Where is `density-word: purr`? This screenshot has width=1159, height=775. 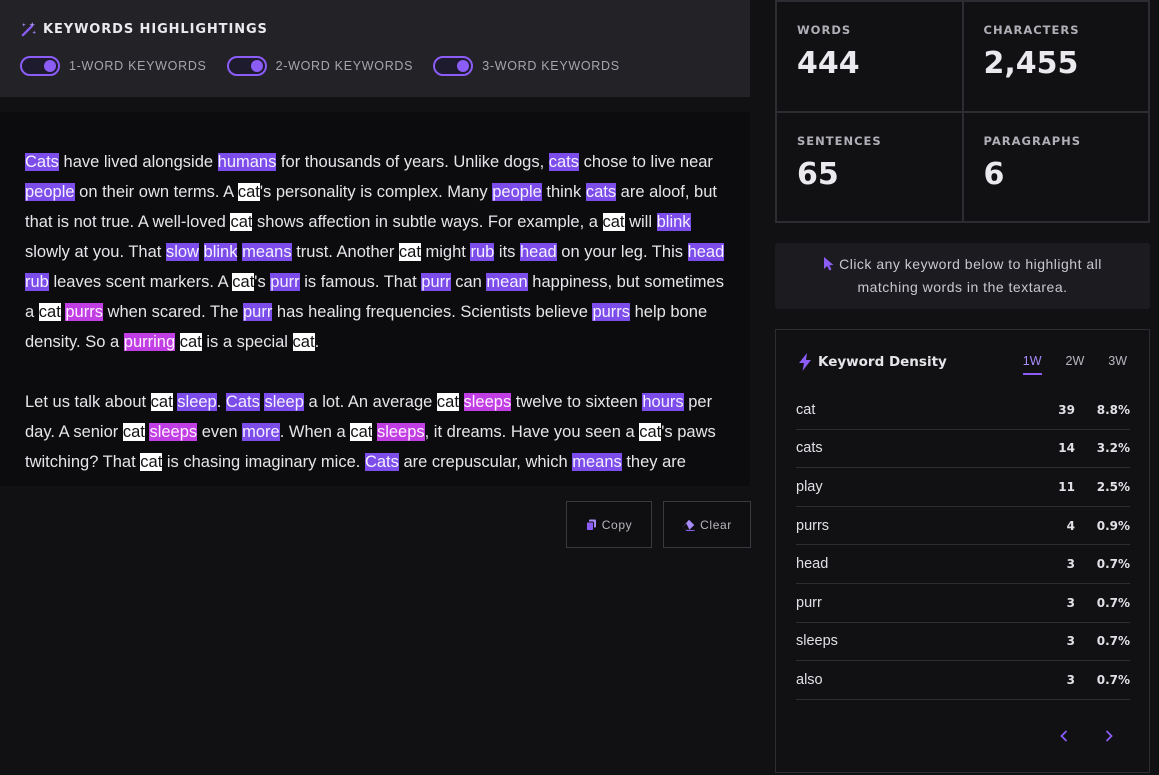
density-word: purr is located at coordinates (809, 602).